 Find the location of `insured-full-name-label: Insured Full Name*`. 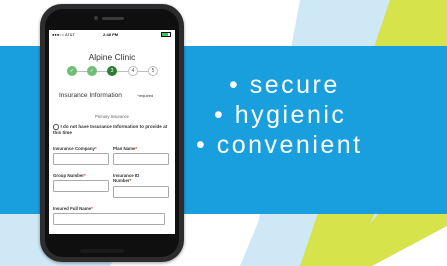

insured-full-name-label: Insured Full Name* is located at coordinates (73, 208).